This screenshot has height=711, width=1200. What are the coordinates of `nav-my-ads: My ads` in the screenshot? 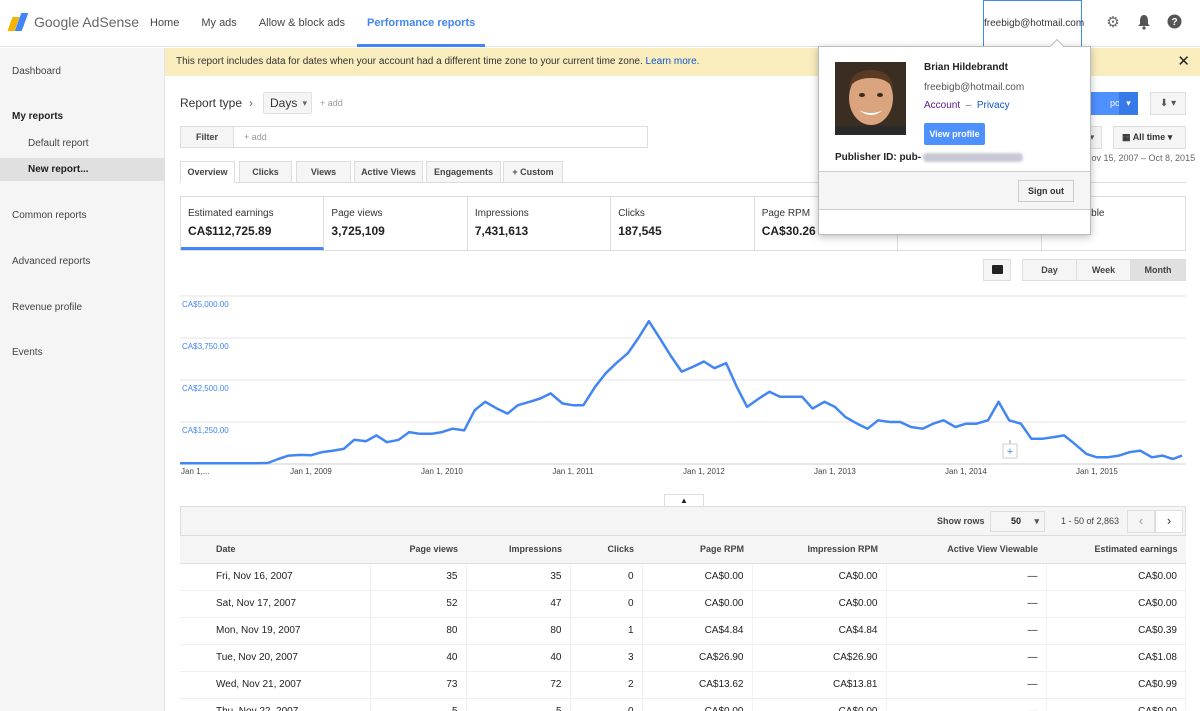 It's located at (218, 23).